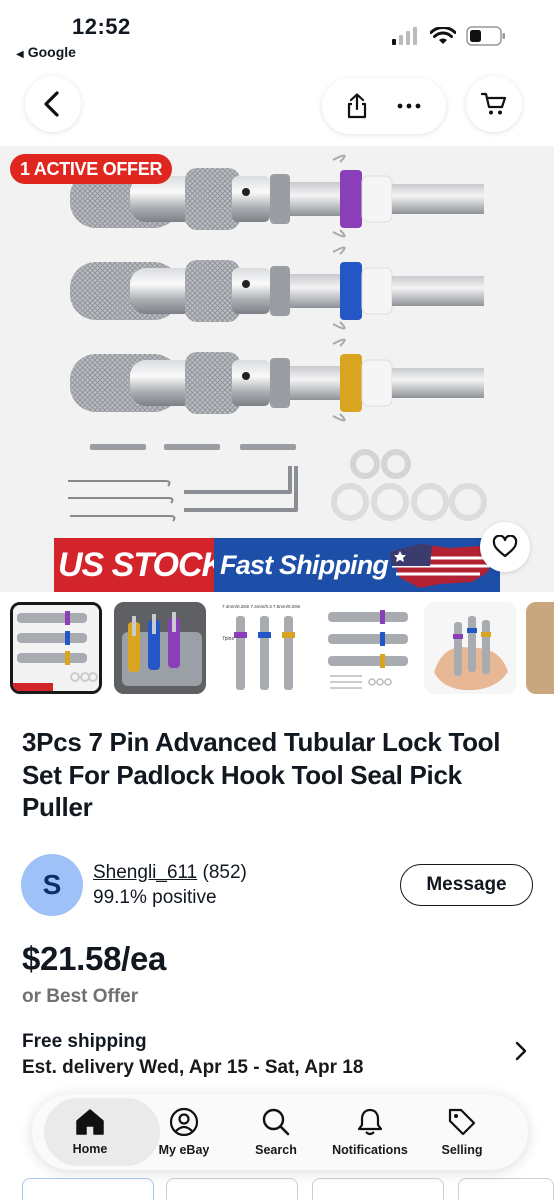 The height and width of the screenshot is (1200, 554). I want to click on chevron-left-icon, so click(51, 104).